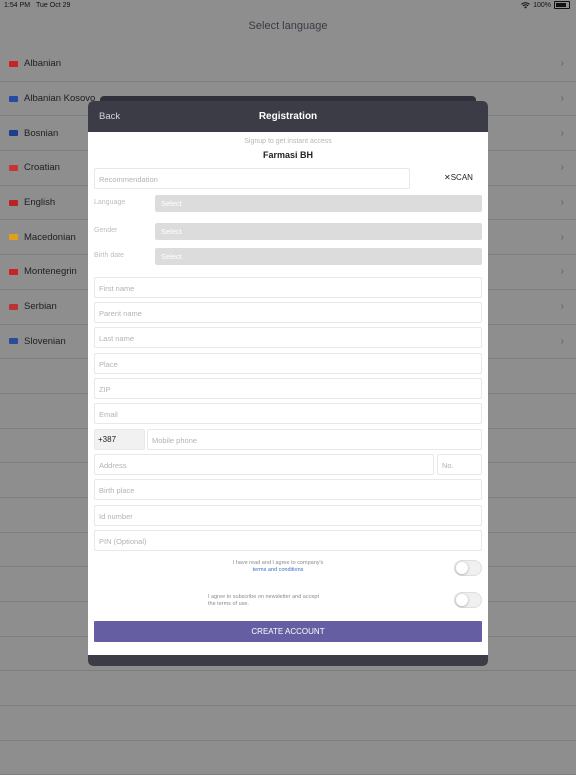 Image resolution: width=576 pixels, height=775 pixels. I want to click on battery-percent: 100%, so click(542, 5).